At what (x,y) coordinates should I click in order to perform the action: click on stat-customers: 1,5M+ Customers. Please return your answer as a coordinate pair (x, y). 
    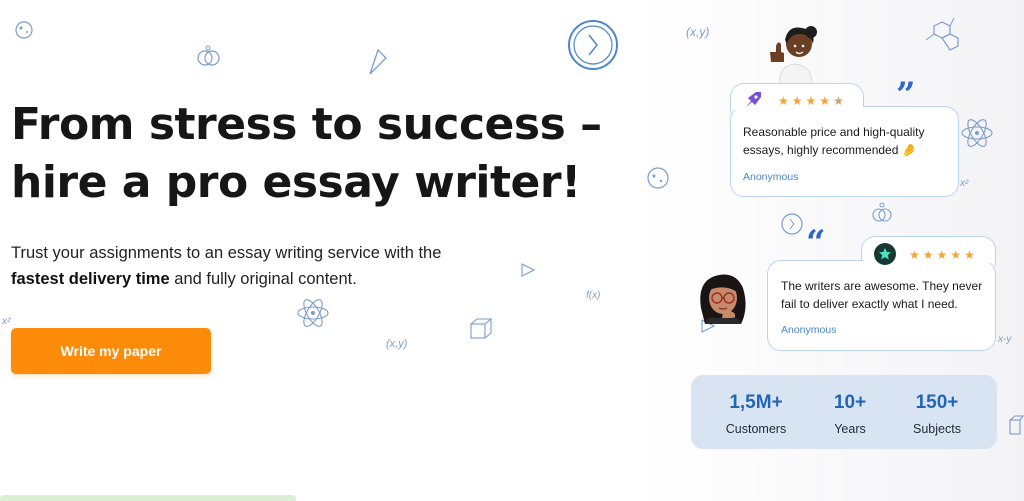
    Looking at the image, I should click on (756, 405).